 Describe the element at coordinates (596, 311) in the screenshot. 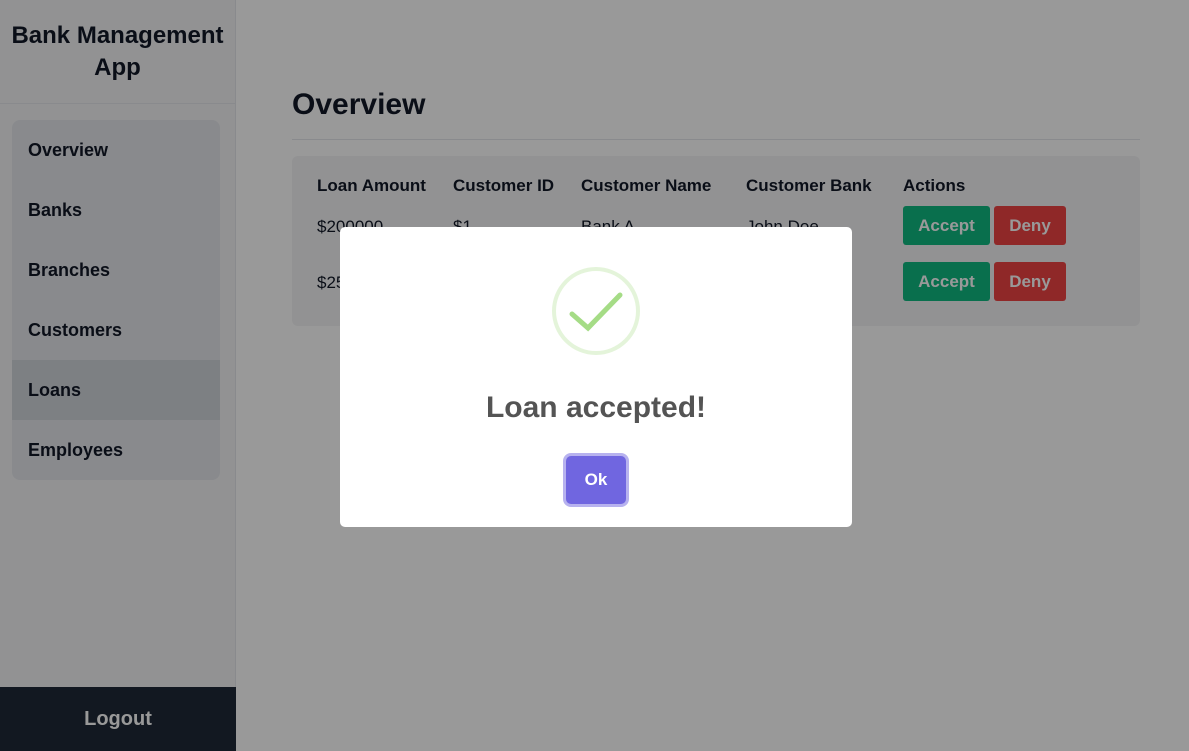

I see `success-check-icon` at that location.